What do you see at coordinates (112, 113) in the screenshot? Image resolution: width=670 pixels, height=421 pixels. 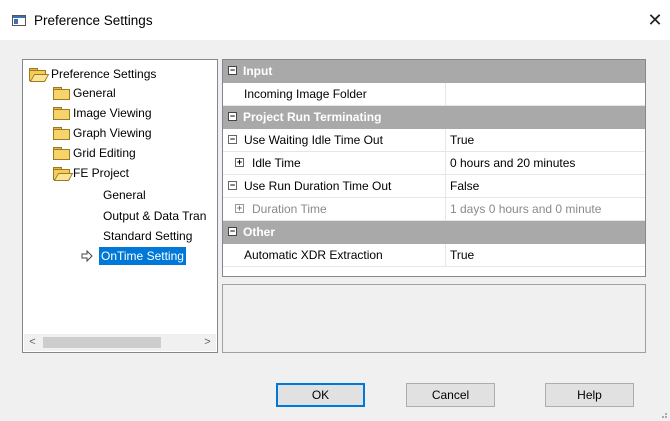 I see `tree-item-label: Image Viewing` at bounding box center [112, 113].